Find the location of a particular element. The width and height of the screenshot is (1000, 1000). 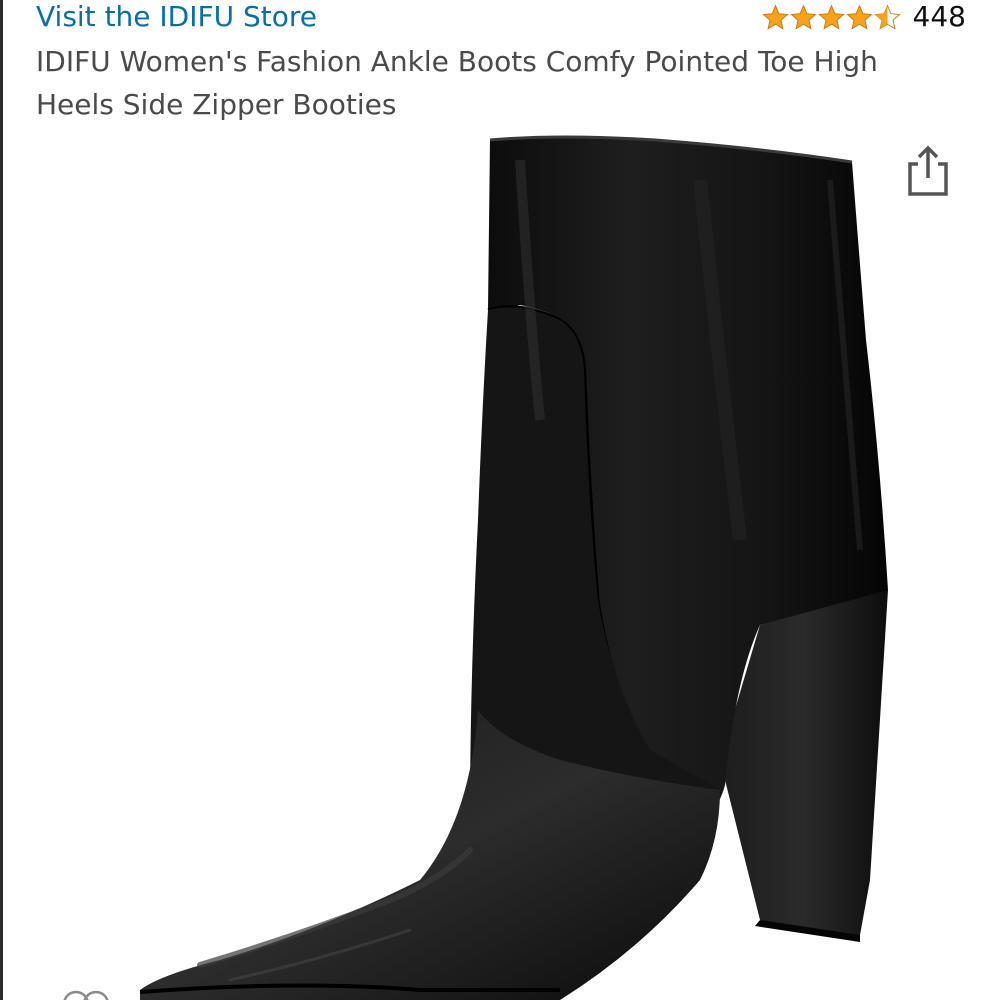

star-rating is located at coordinates (831, 17).